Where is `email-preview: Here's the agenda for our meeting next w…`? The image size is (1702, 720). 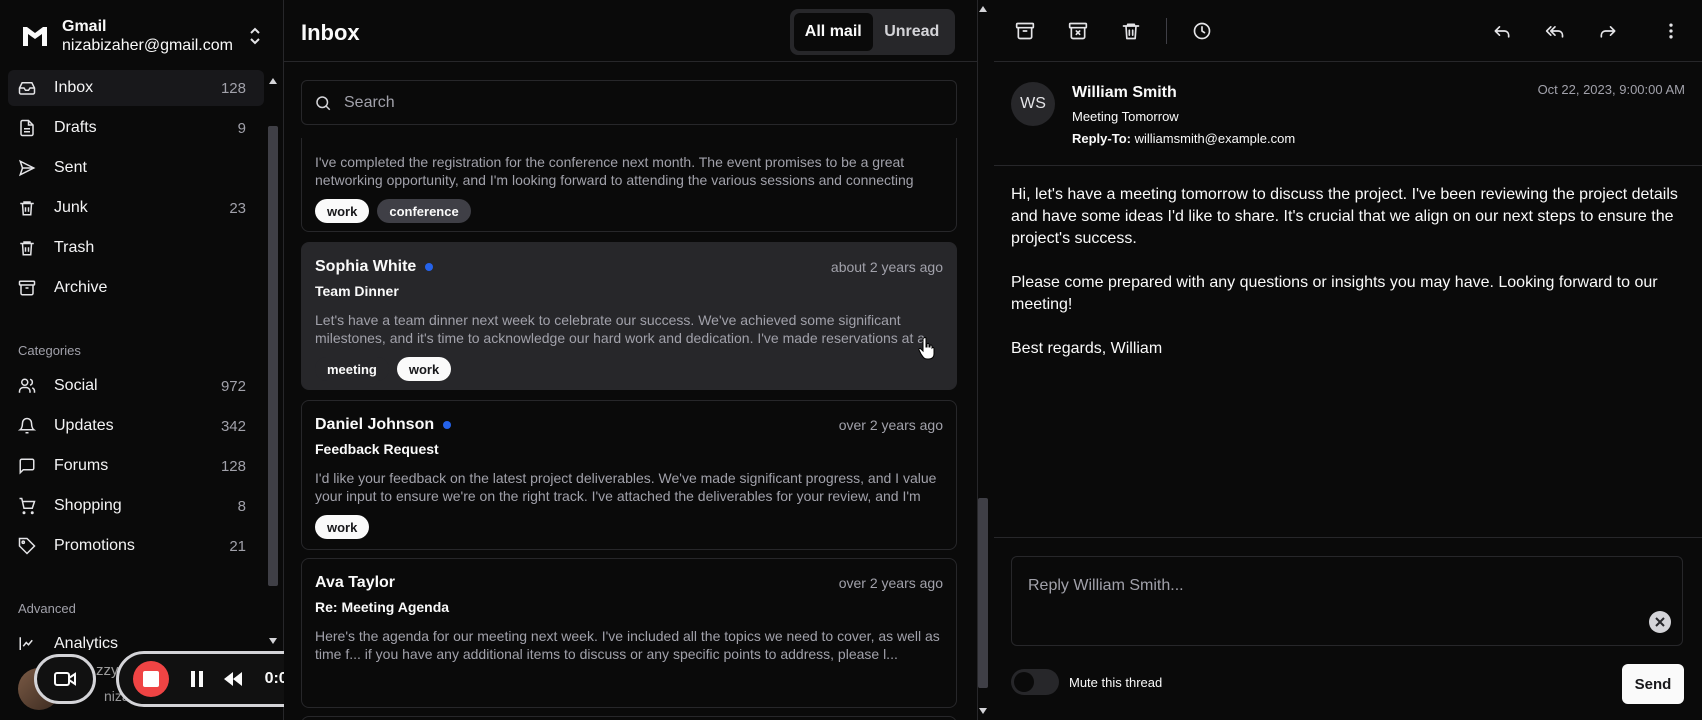
email-preview: Here's the agenda for our meeting next w… is located at coordinates (627, 645).